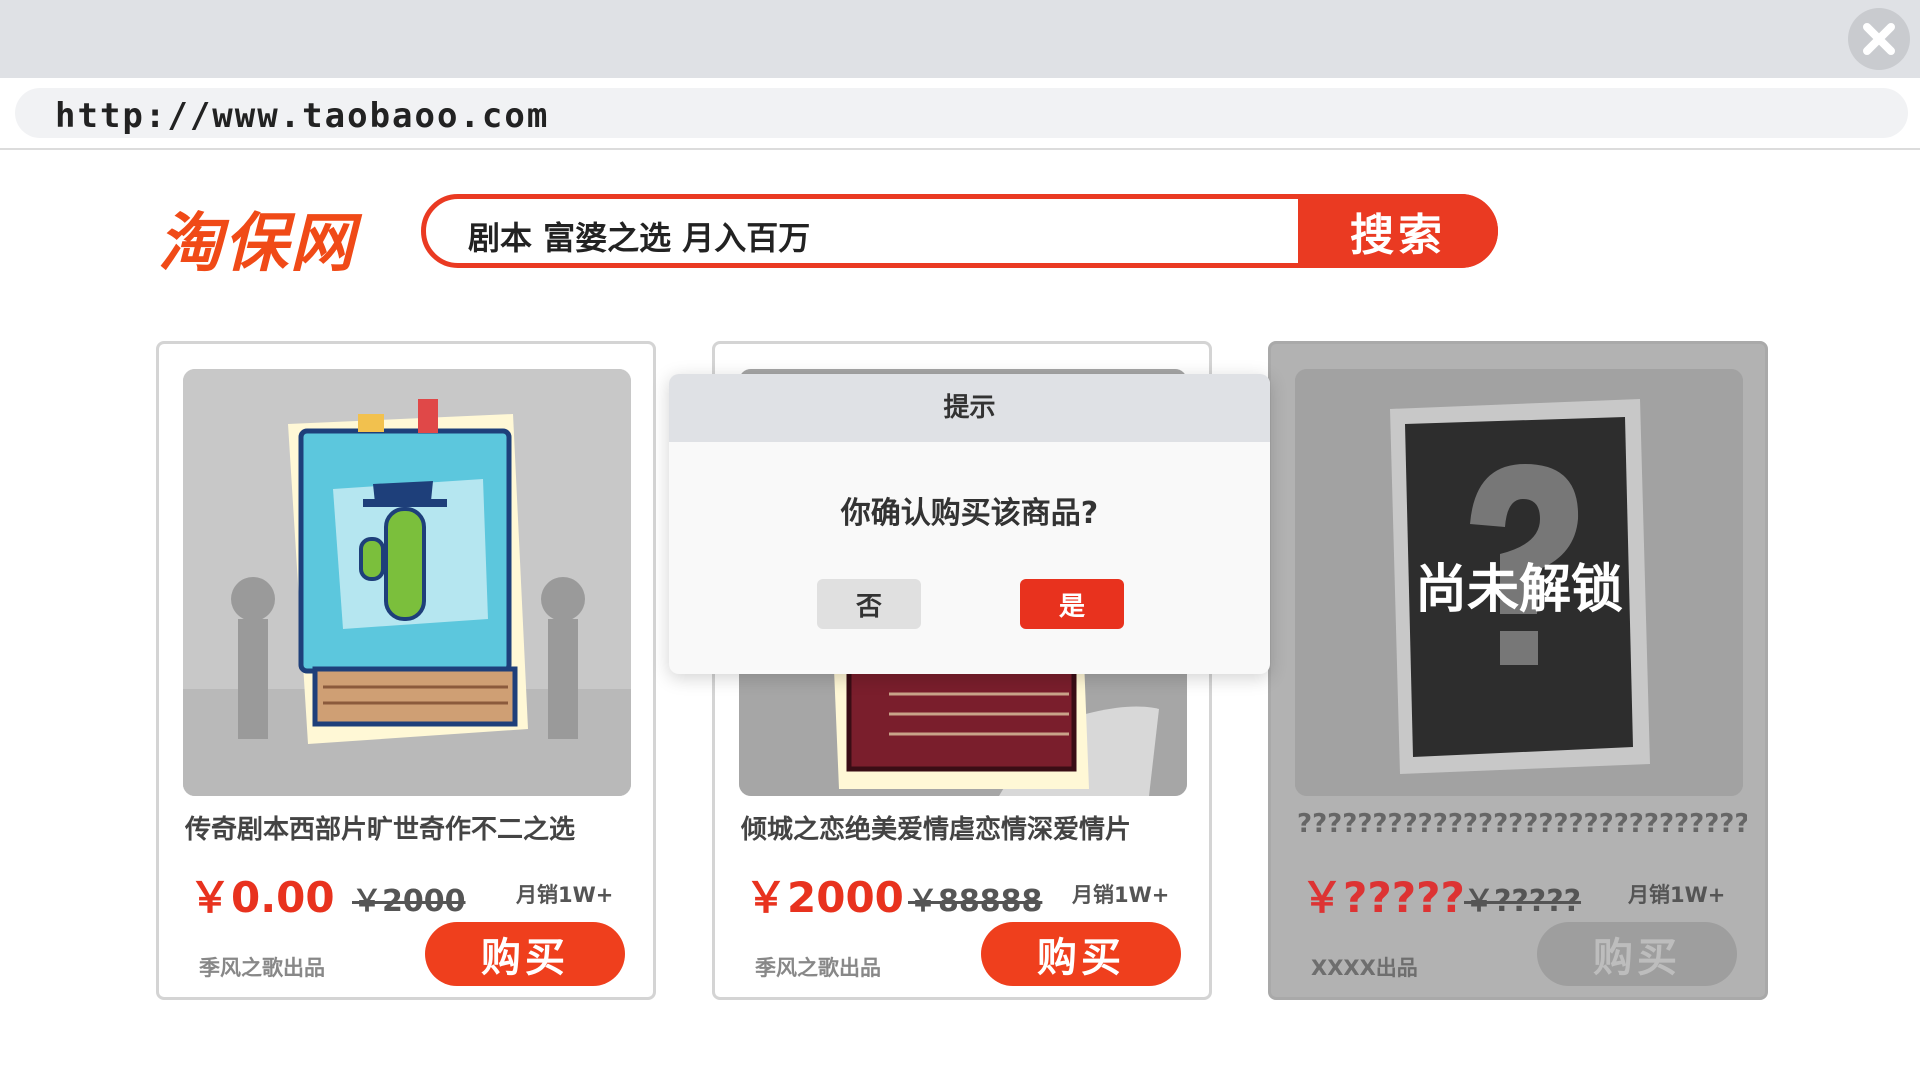 The image size is (1920, 1080). I want to click on product-price: ￥0.00, so click(262, 897).